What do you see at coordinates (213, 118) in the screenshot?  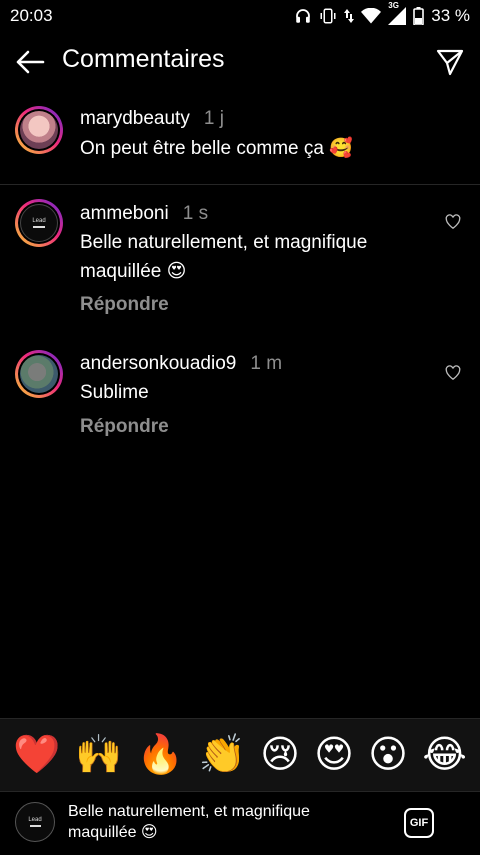 I see `caption-time: 1 j` at bounding box center [213, 118].